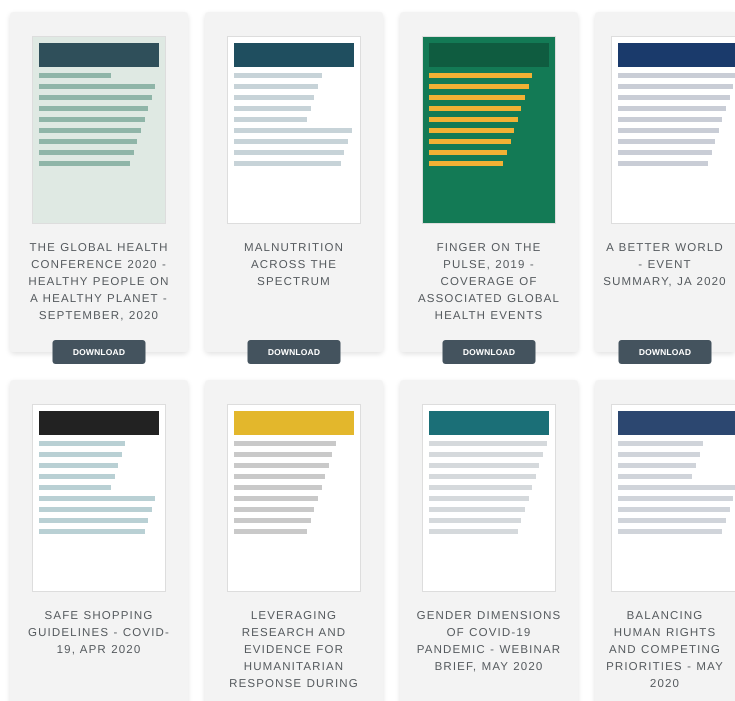 The image size is (735, 701). What do you see at coordinates (99, 282) in the screenshot?
I see `document-title: THE GLOBAL HEALTH CONFERENCE 2020 - HEALTHY PEOPLE ON A HEALTHY PLANET - SEPTEMBER, 2020` at bounding box center [99, 282].